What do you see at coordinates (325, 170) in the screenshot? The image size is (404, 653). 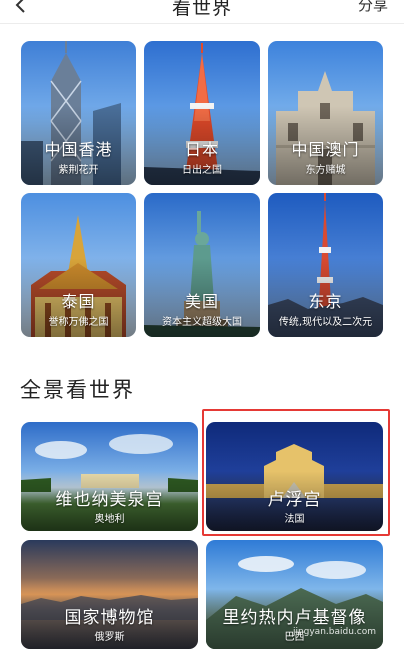 I see `card-subtitle: 东方赌城` at bounding box center [325, 170].